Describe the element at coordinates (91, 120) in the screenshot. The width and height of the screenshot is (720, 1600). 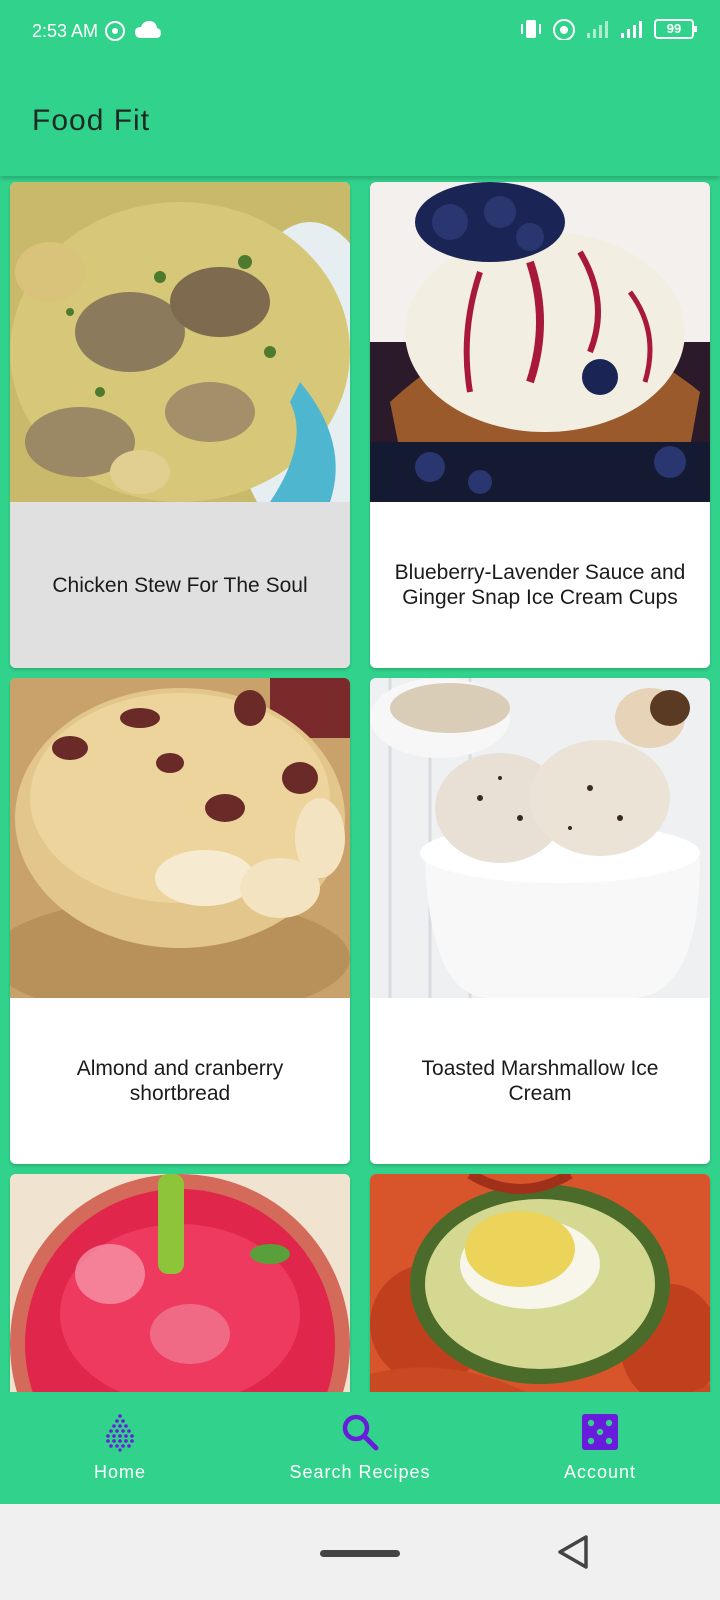
I see `app-title: Food Fit` at that location.